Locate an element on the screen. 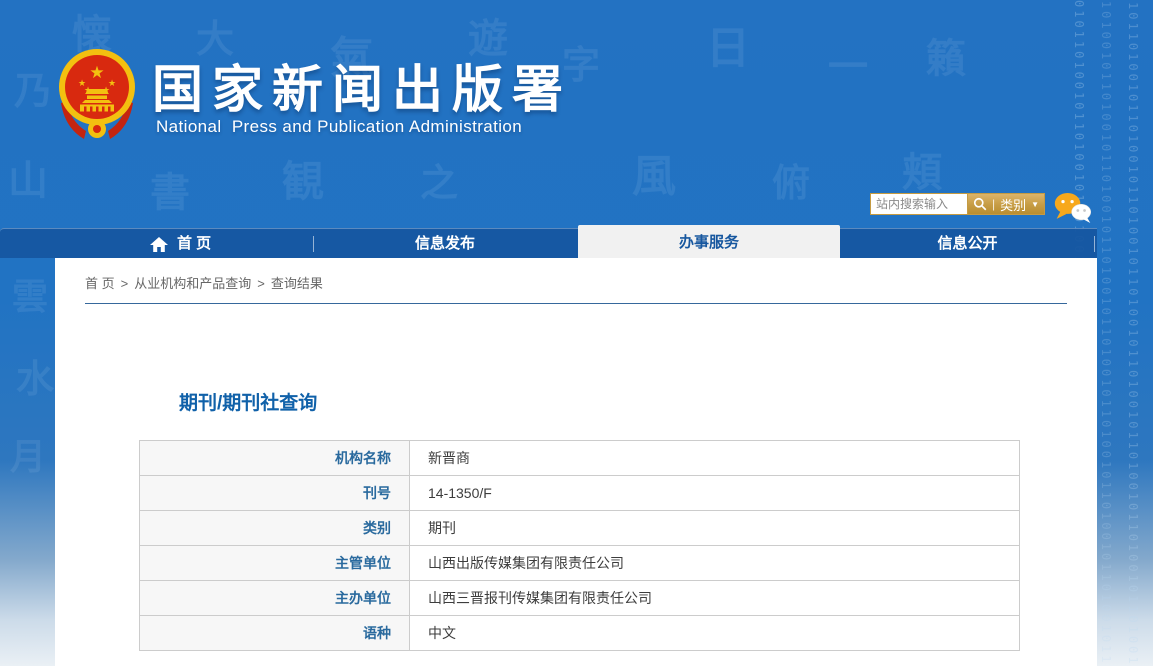  row-value: 14-1350/F is located at coordinates (714, 493).